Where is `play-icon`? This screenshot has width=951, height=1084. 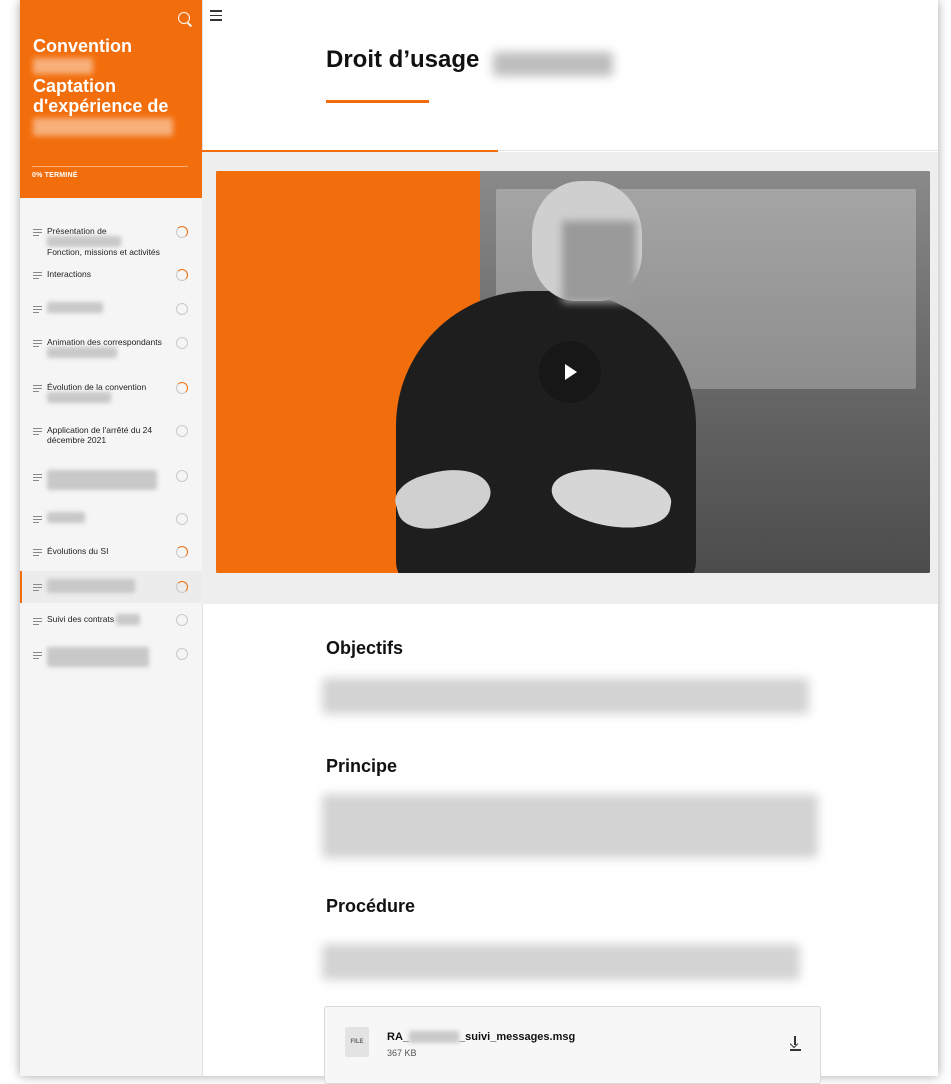 play-icon is located at coordinates (570, 372).